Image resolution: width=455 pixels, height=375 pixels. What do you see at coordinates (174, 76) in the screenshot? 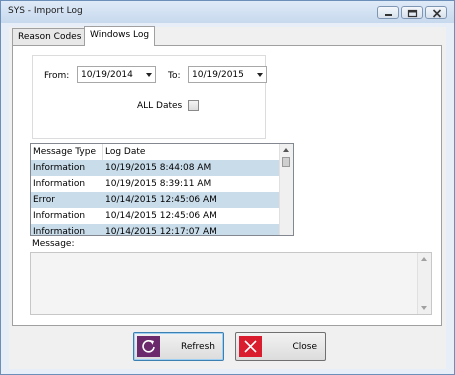
I see `to-label: To:` at bounding box center [174, 76].